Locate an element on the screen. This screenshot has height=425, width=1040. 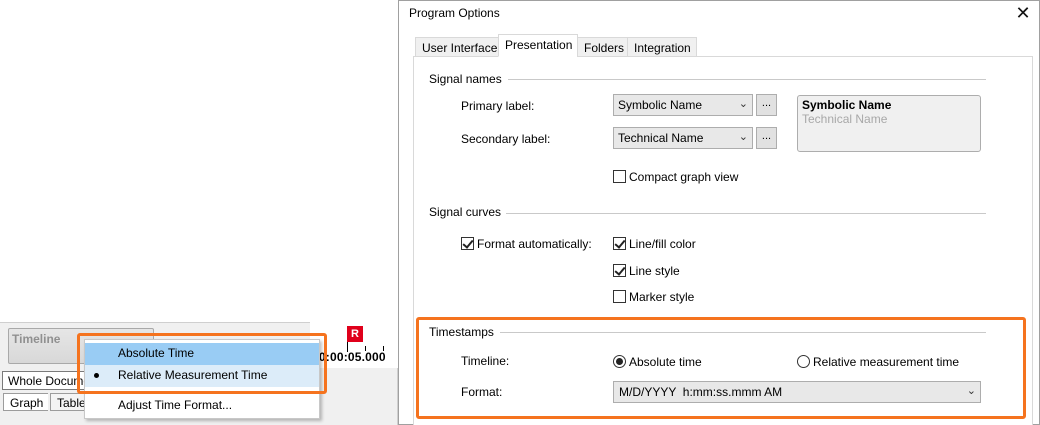
compact-graph-view-label: Compact graph view is located at coordinates (684, 177).